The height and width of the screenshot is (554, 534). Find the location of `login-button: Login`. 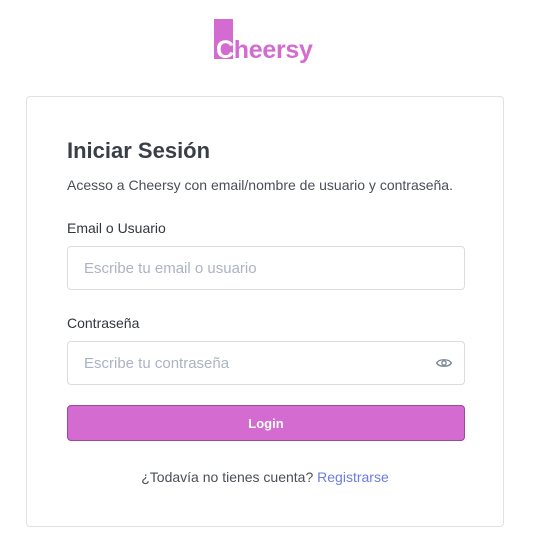

login-button: Login is located at coordinates (266, 423).